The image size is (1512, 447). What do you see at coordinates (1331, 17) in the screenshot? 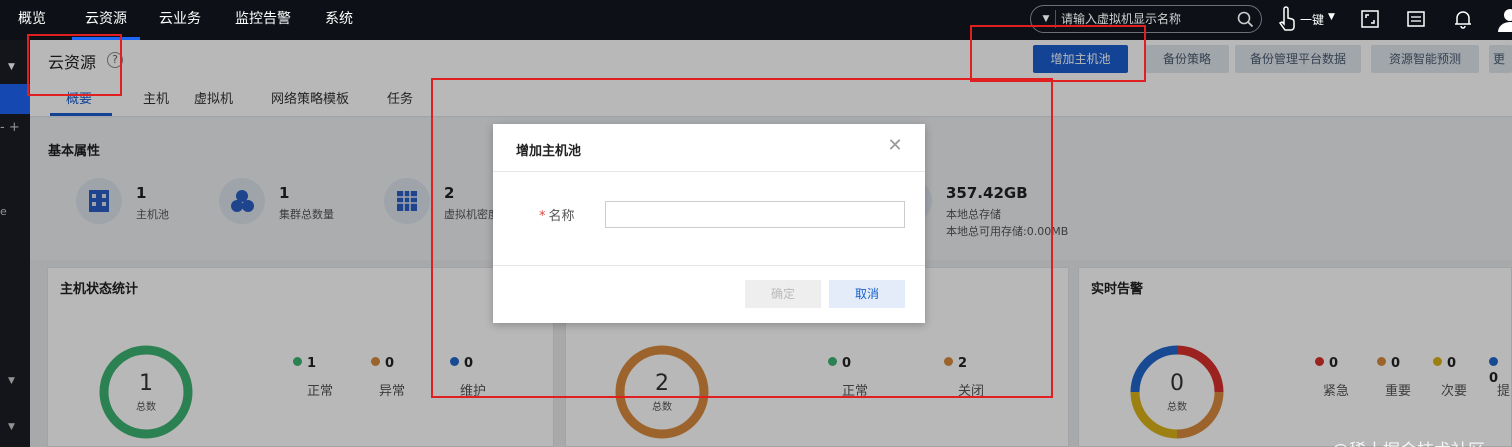
I see `one-key-dropdown-icon: ▼` at bounding box center [1331, 17].